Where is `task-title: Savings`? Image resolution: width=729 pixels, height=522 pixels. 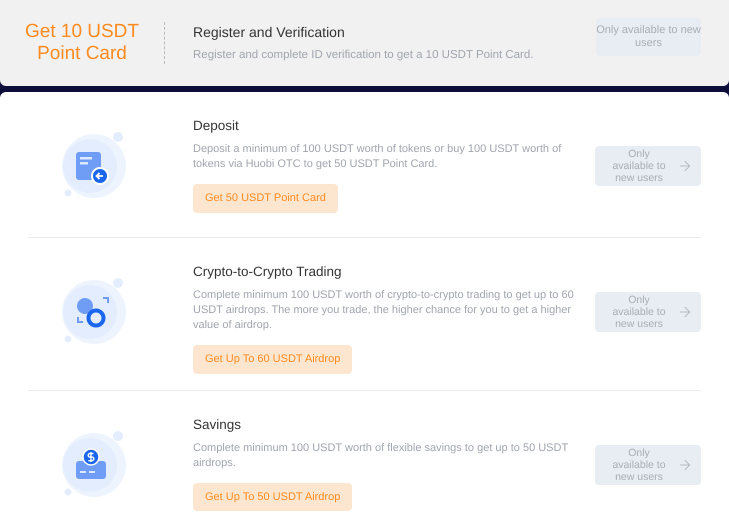
task-title: Savings is located at coordinates (217, 425).